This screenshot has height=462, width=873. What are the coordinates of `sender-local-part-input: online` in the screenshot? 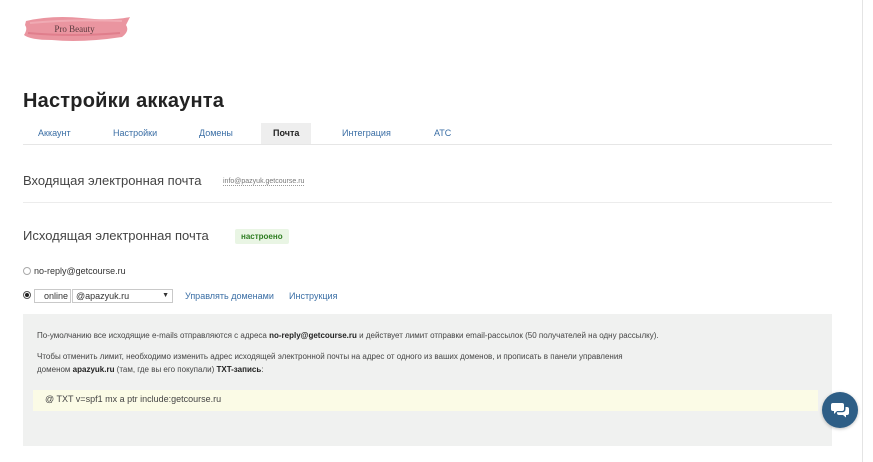 It's located at (52, 296).